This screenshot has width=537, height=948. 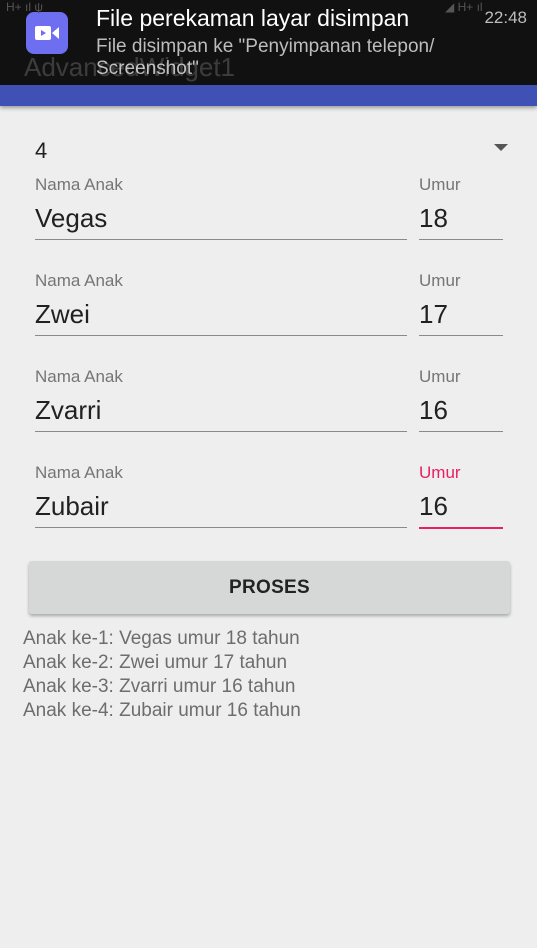 What do you see at coordinates (62, 314) in the screenshot?
I see `name-input-2: Zwei` at bounding box center [62, 314].